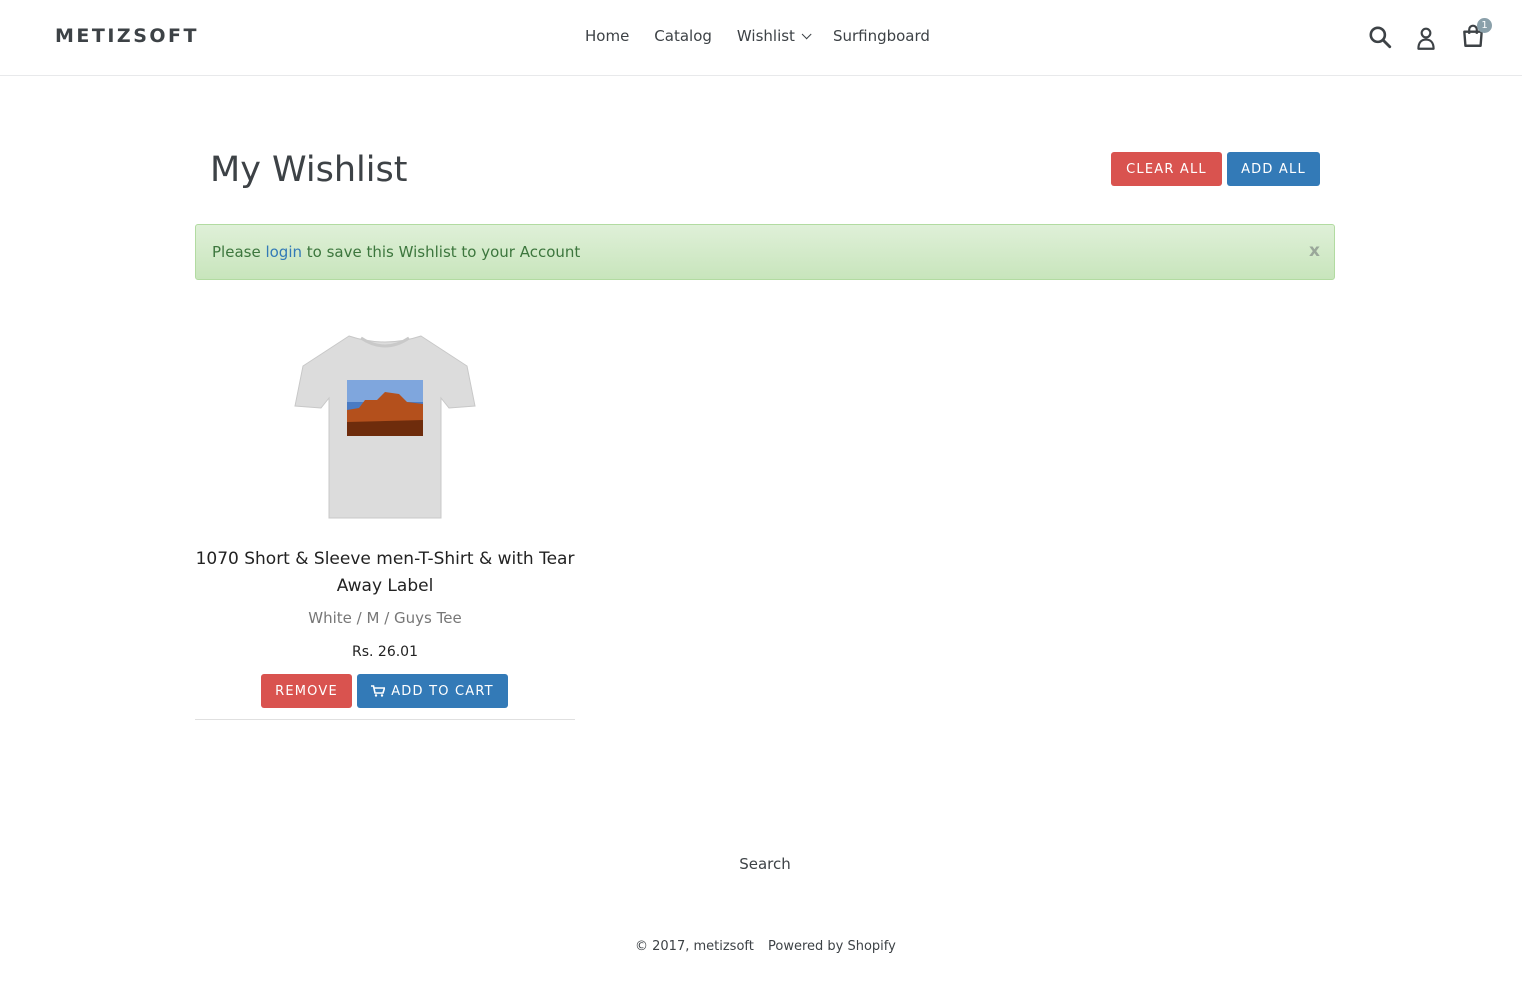 This screenshot has width=1522, height=1000. I want to click on clear-all-button: CLEAR ALL, so click(1166, 169).